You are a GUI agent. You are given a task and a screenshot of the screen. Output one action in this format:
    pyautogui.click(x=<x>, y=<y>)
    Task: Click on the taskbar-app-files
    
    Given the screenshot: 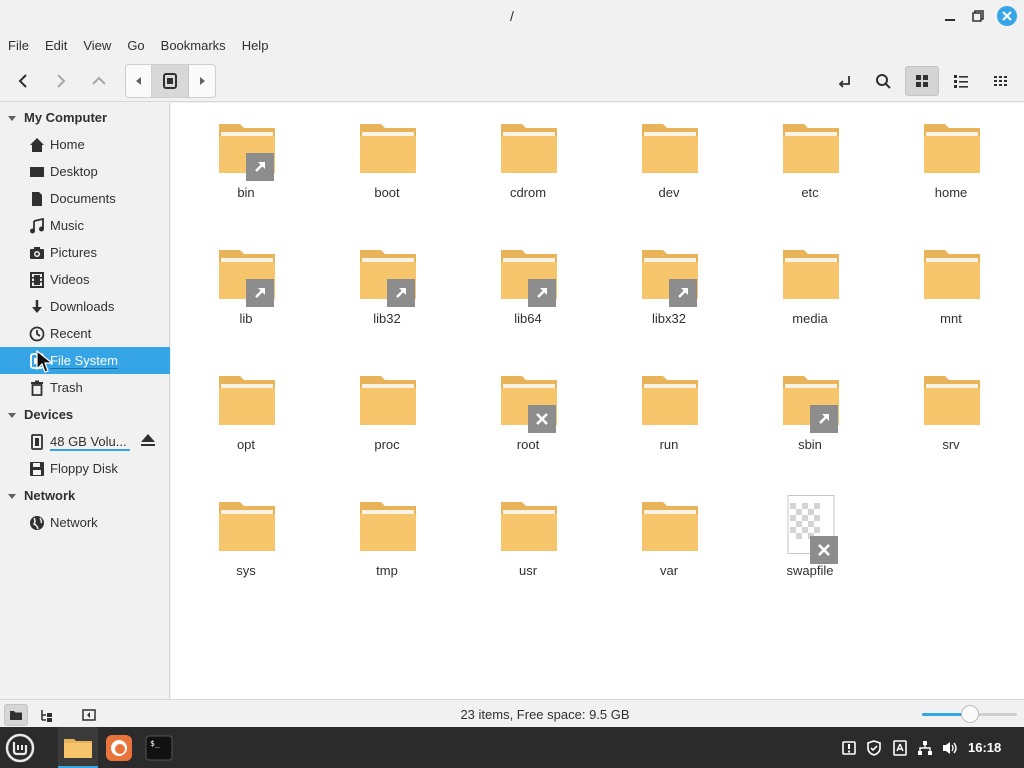 What is the action you would take?
    pyautogui.click(x=78, y=747)
    